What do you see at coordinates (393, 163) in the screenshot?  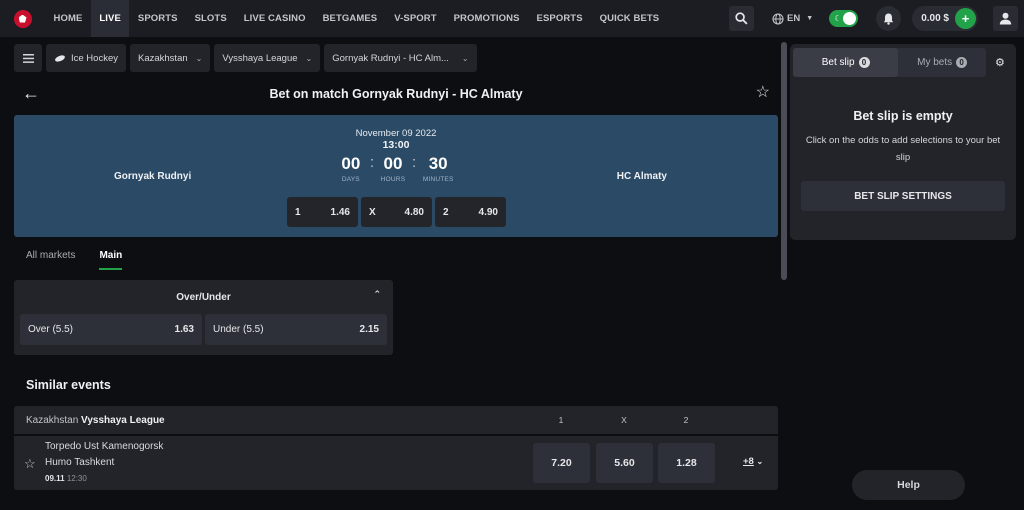 I see `countdown-hours-value: 00` at bounding box center [393, 163].